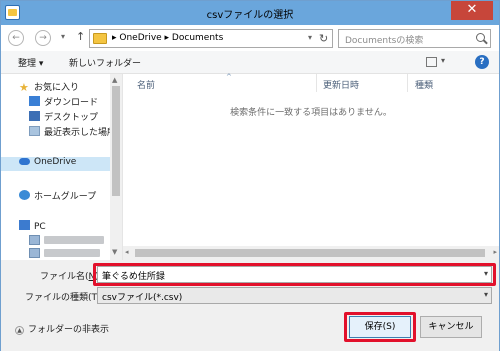  I want to click on filetype-label: ファイルの種類(T):, so click(64, 298).